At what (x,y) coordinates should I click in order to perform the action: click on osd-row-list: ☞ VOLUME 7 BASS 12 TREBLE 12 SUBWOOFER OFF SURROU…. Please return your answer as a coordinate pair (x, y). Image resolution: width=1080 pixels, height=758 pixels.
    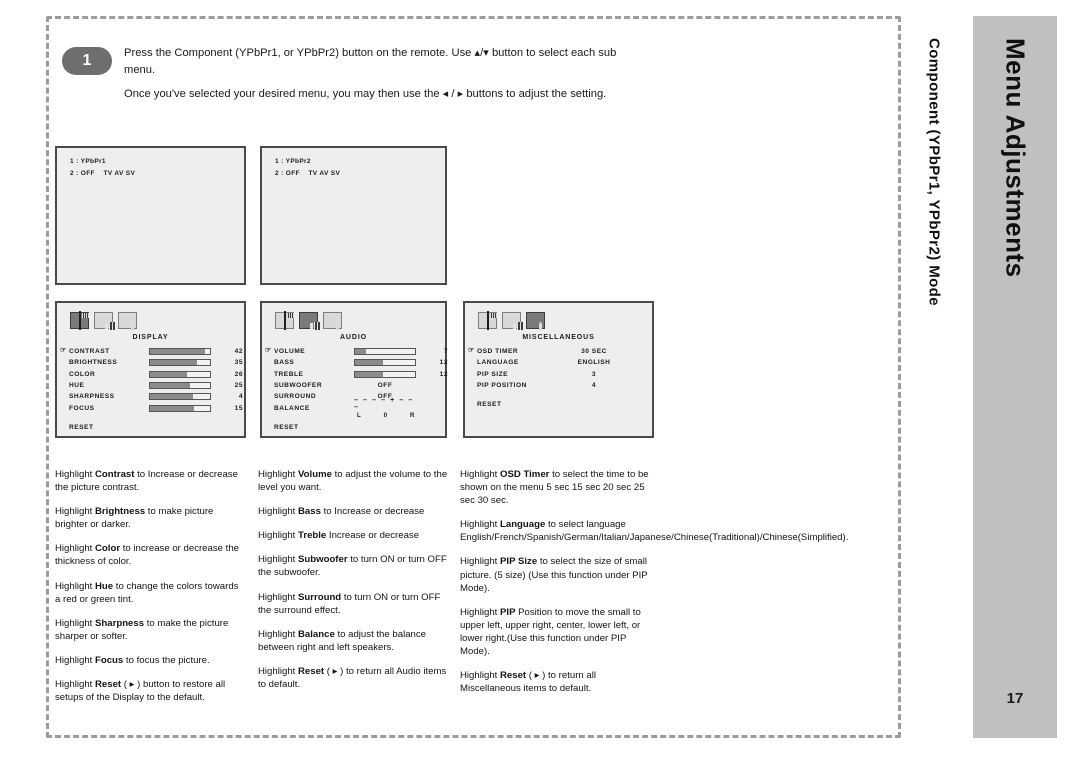
    Looking at the image, I should click on (361, 382).